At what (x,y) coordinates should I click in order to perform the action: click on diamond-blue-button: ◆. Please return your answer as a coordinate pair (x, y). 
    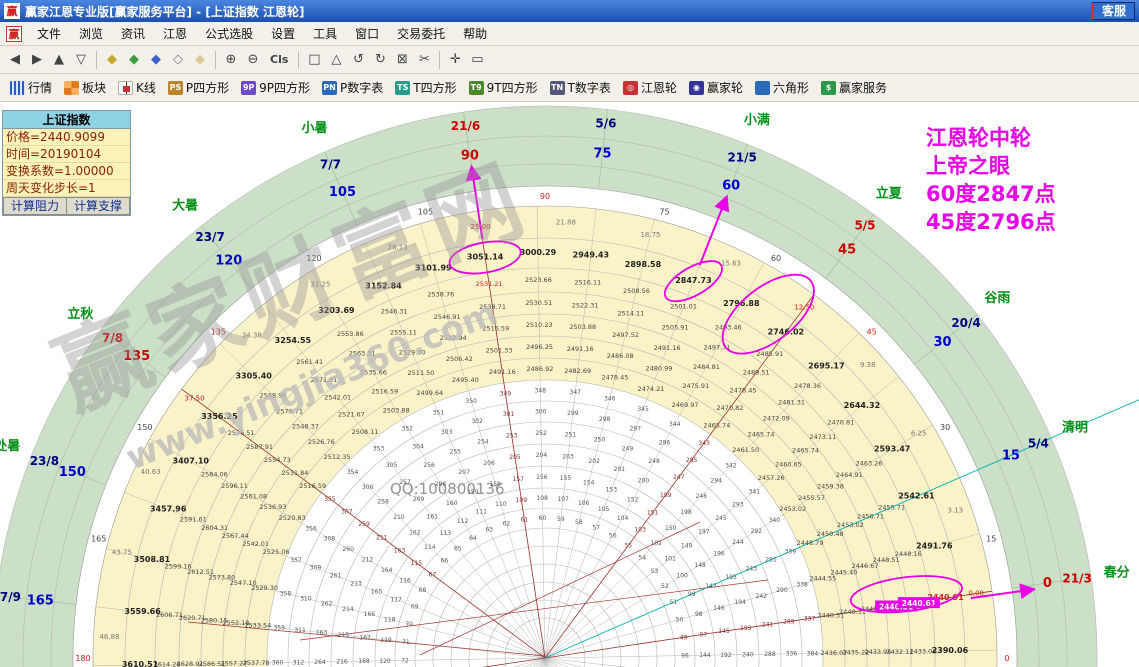
    Looking at the image, I should click on (156, 60).